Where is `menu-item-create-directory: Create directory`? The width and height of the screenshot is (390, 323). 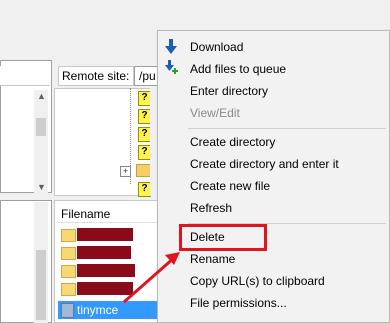 menu-item-create-directory: Create directory is located at coordinates (285, 142).